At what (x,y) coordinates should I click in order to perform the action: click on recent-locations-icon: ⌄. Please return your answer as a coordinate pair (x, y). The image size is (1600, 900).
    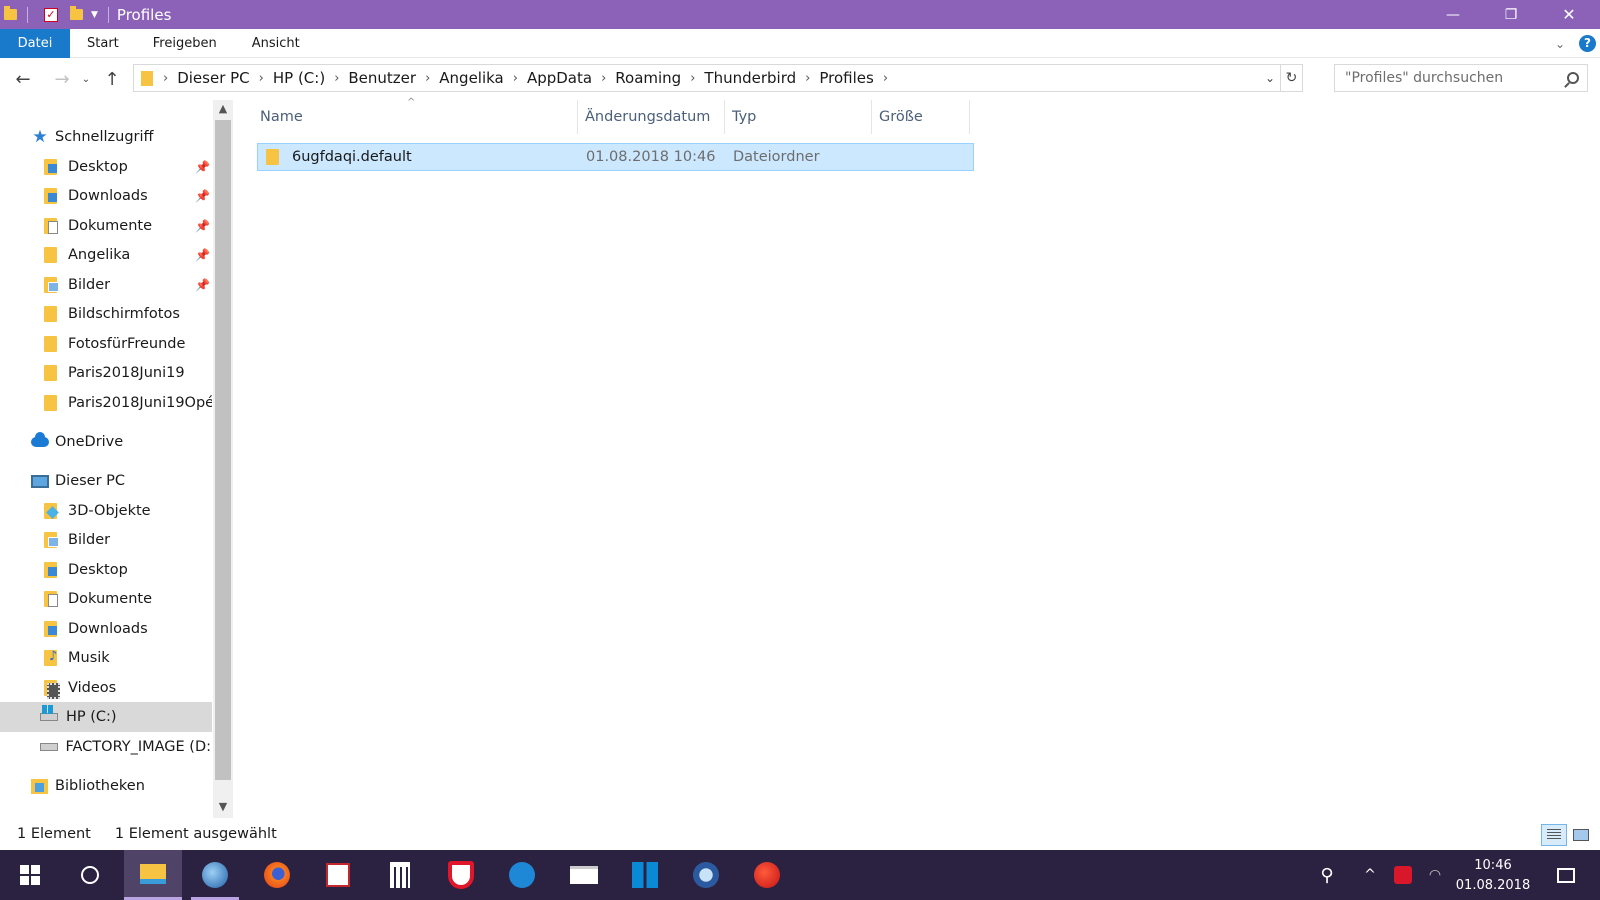
    Looking at the image, I should click on (86, 79).